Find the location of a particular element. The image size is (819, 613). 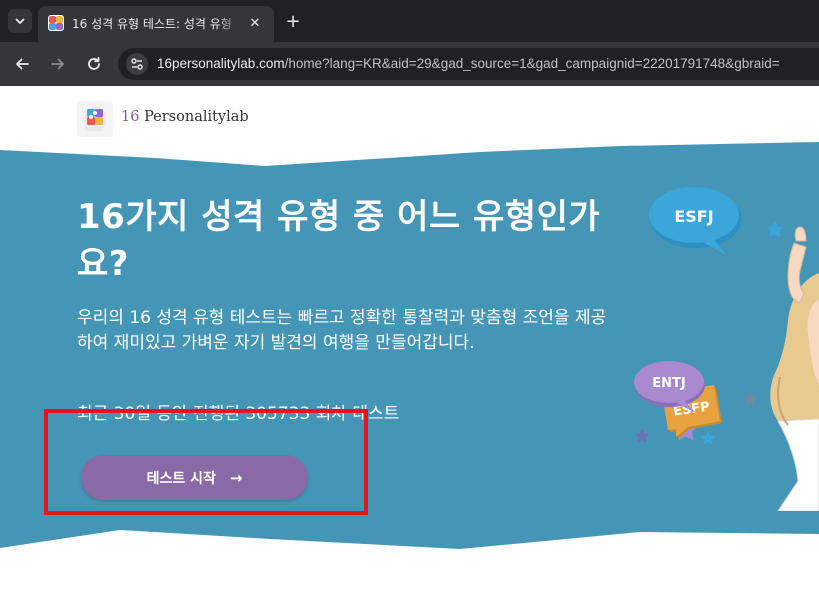

brand-logo is located at coordinates (95, 119).